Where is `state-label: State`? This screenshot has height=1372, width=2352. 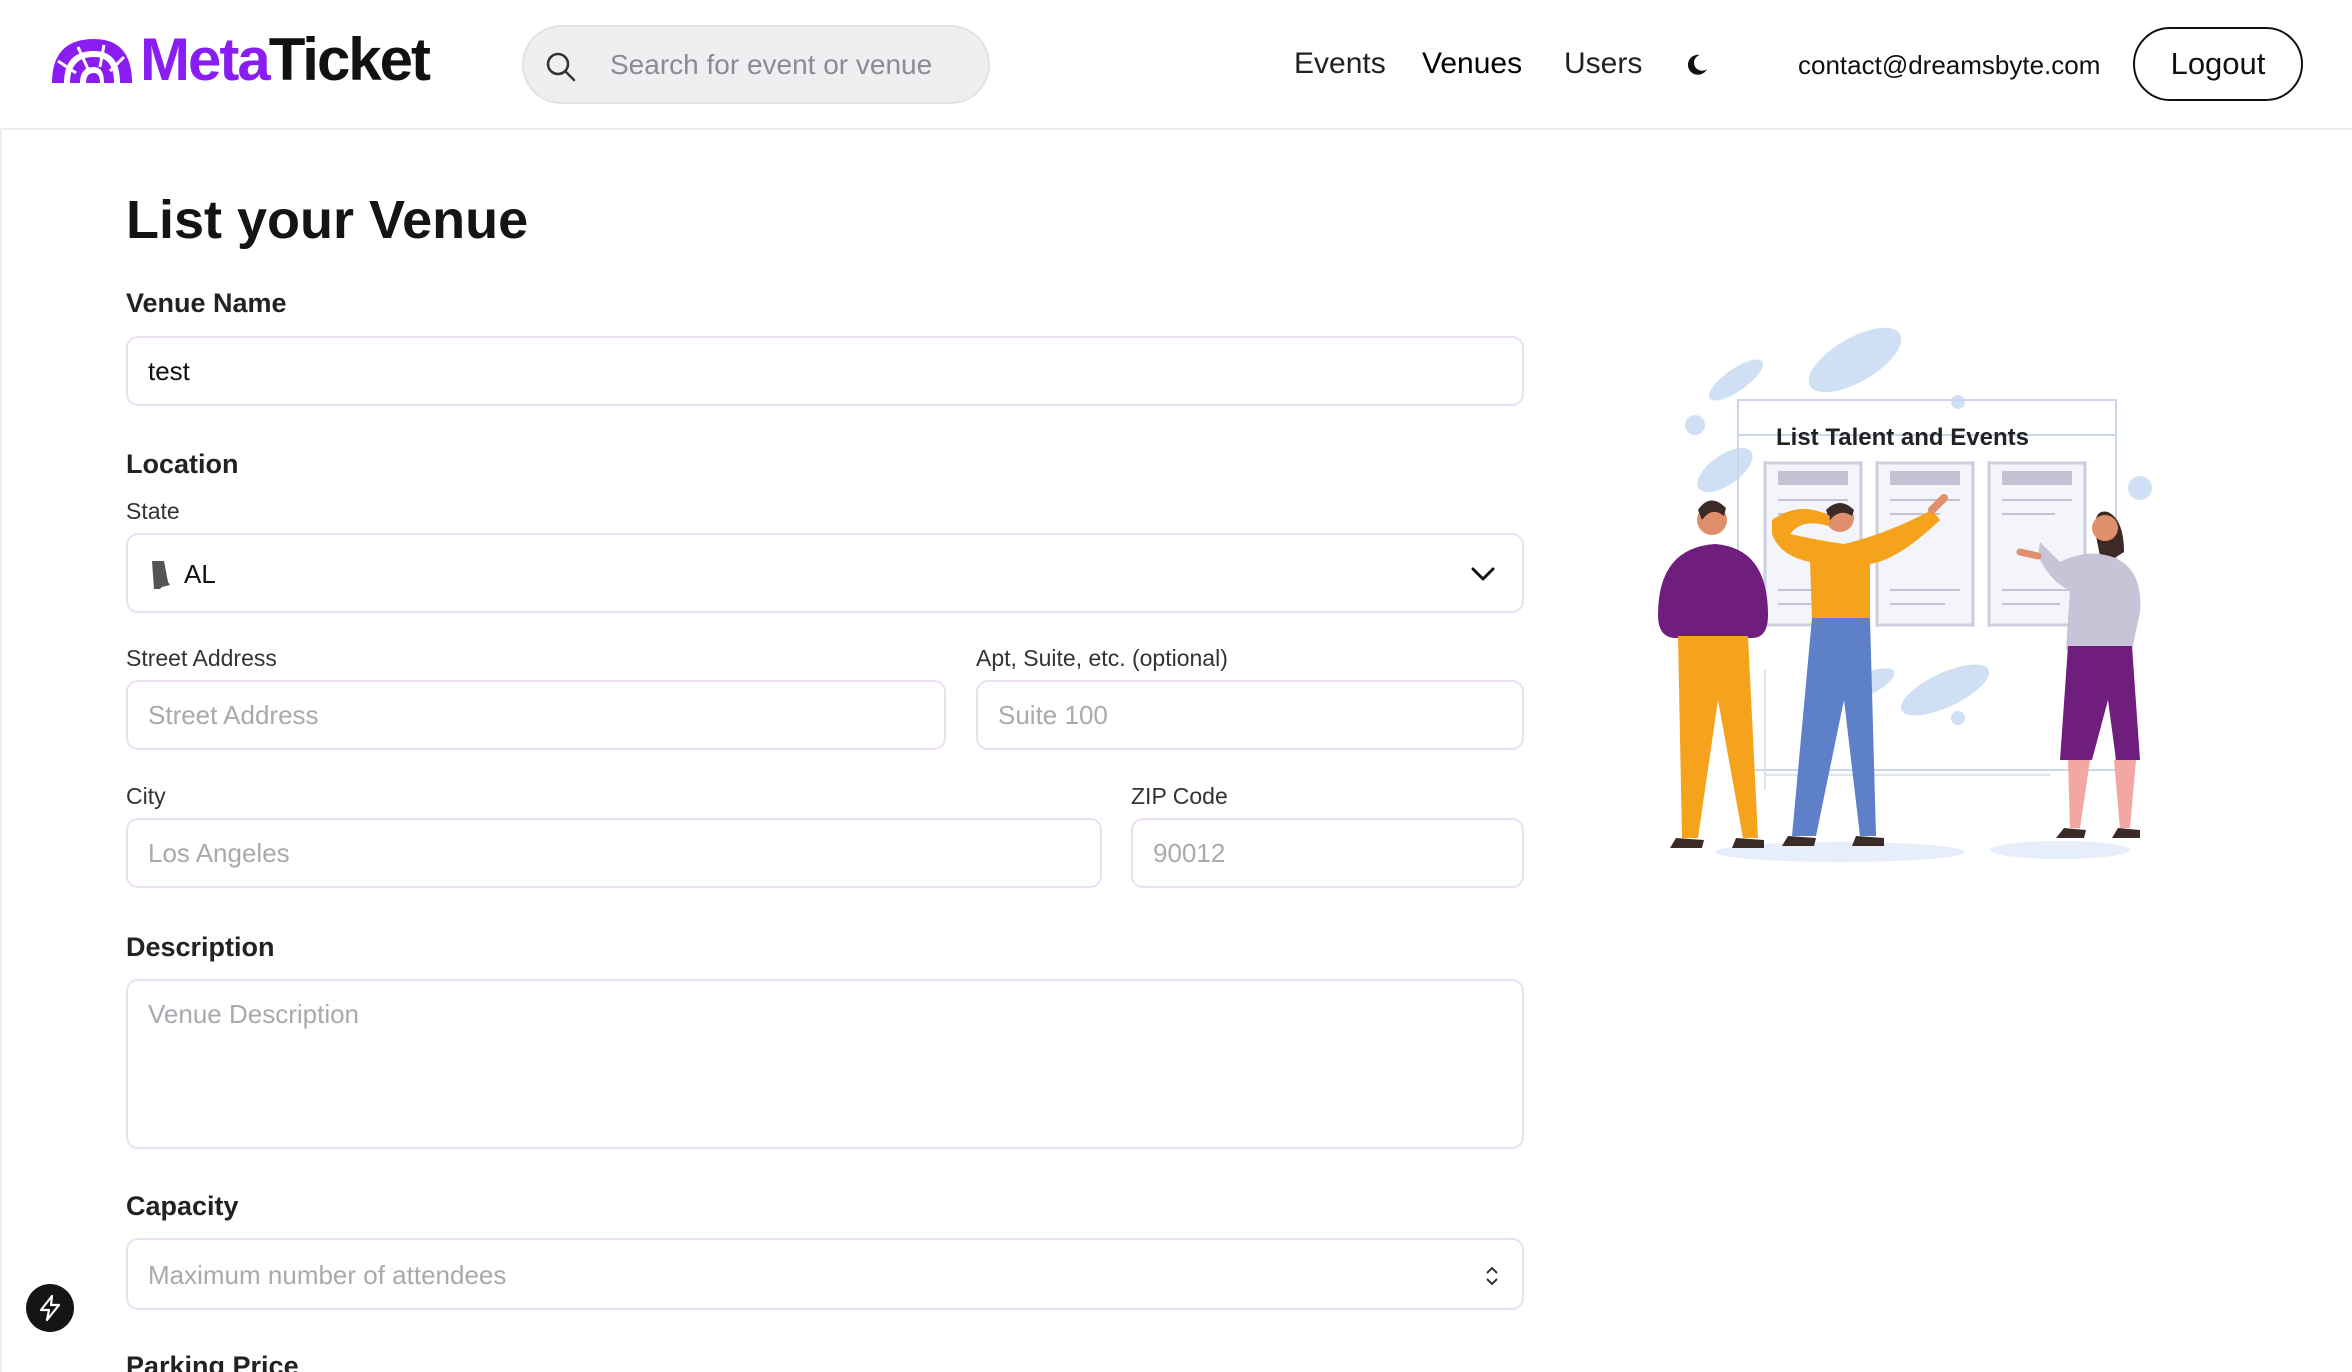
state-label: State is located at coordinates (153, 511).